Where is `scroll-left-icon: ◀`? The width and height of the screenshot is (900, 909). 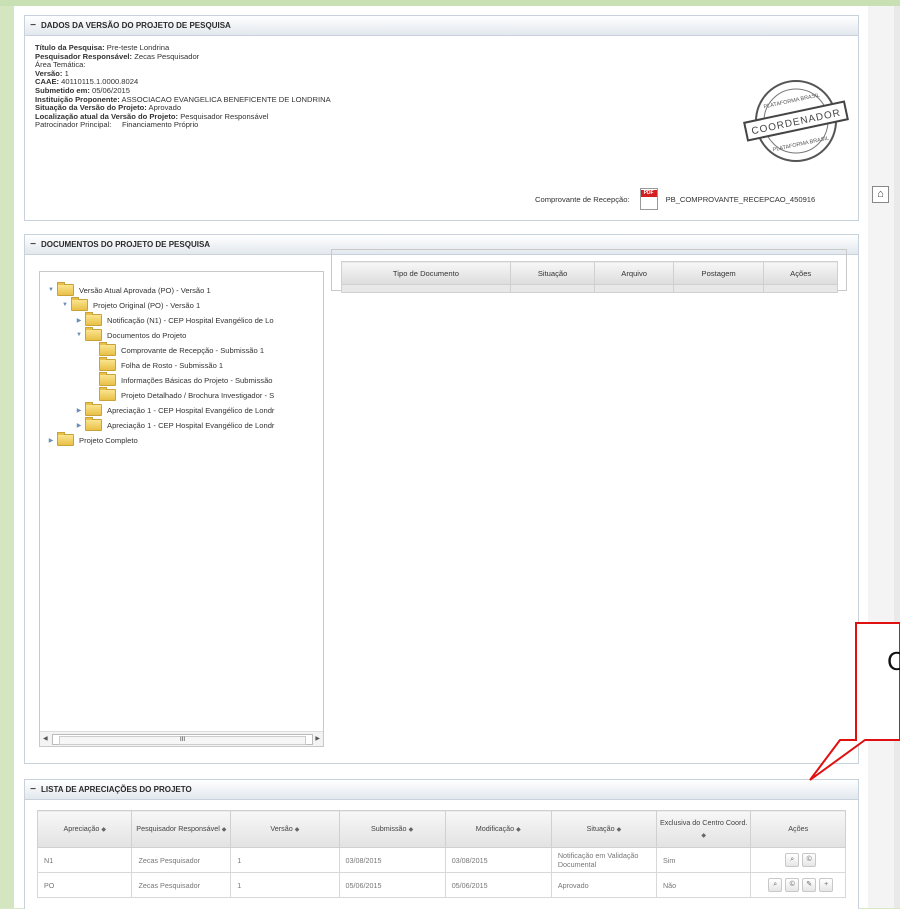
scroll-left-icon: ◀ is located at coordinates (45, 738).